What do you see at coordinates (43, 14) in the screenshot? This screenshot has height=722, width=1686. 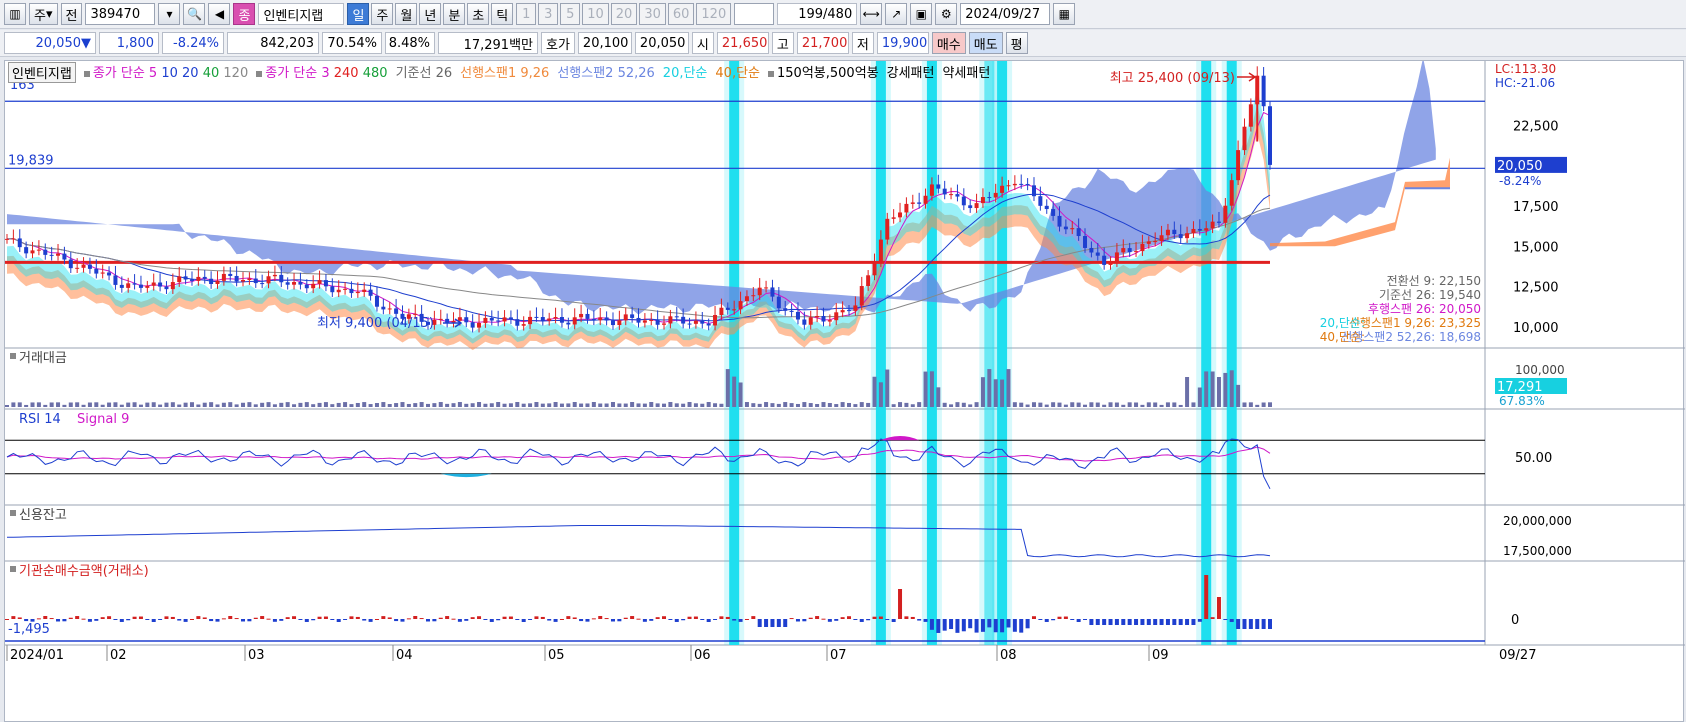 I see `market-select: 주 ▾` at bounding box center [43, 14].